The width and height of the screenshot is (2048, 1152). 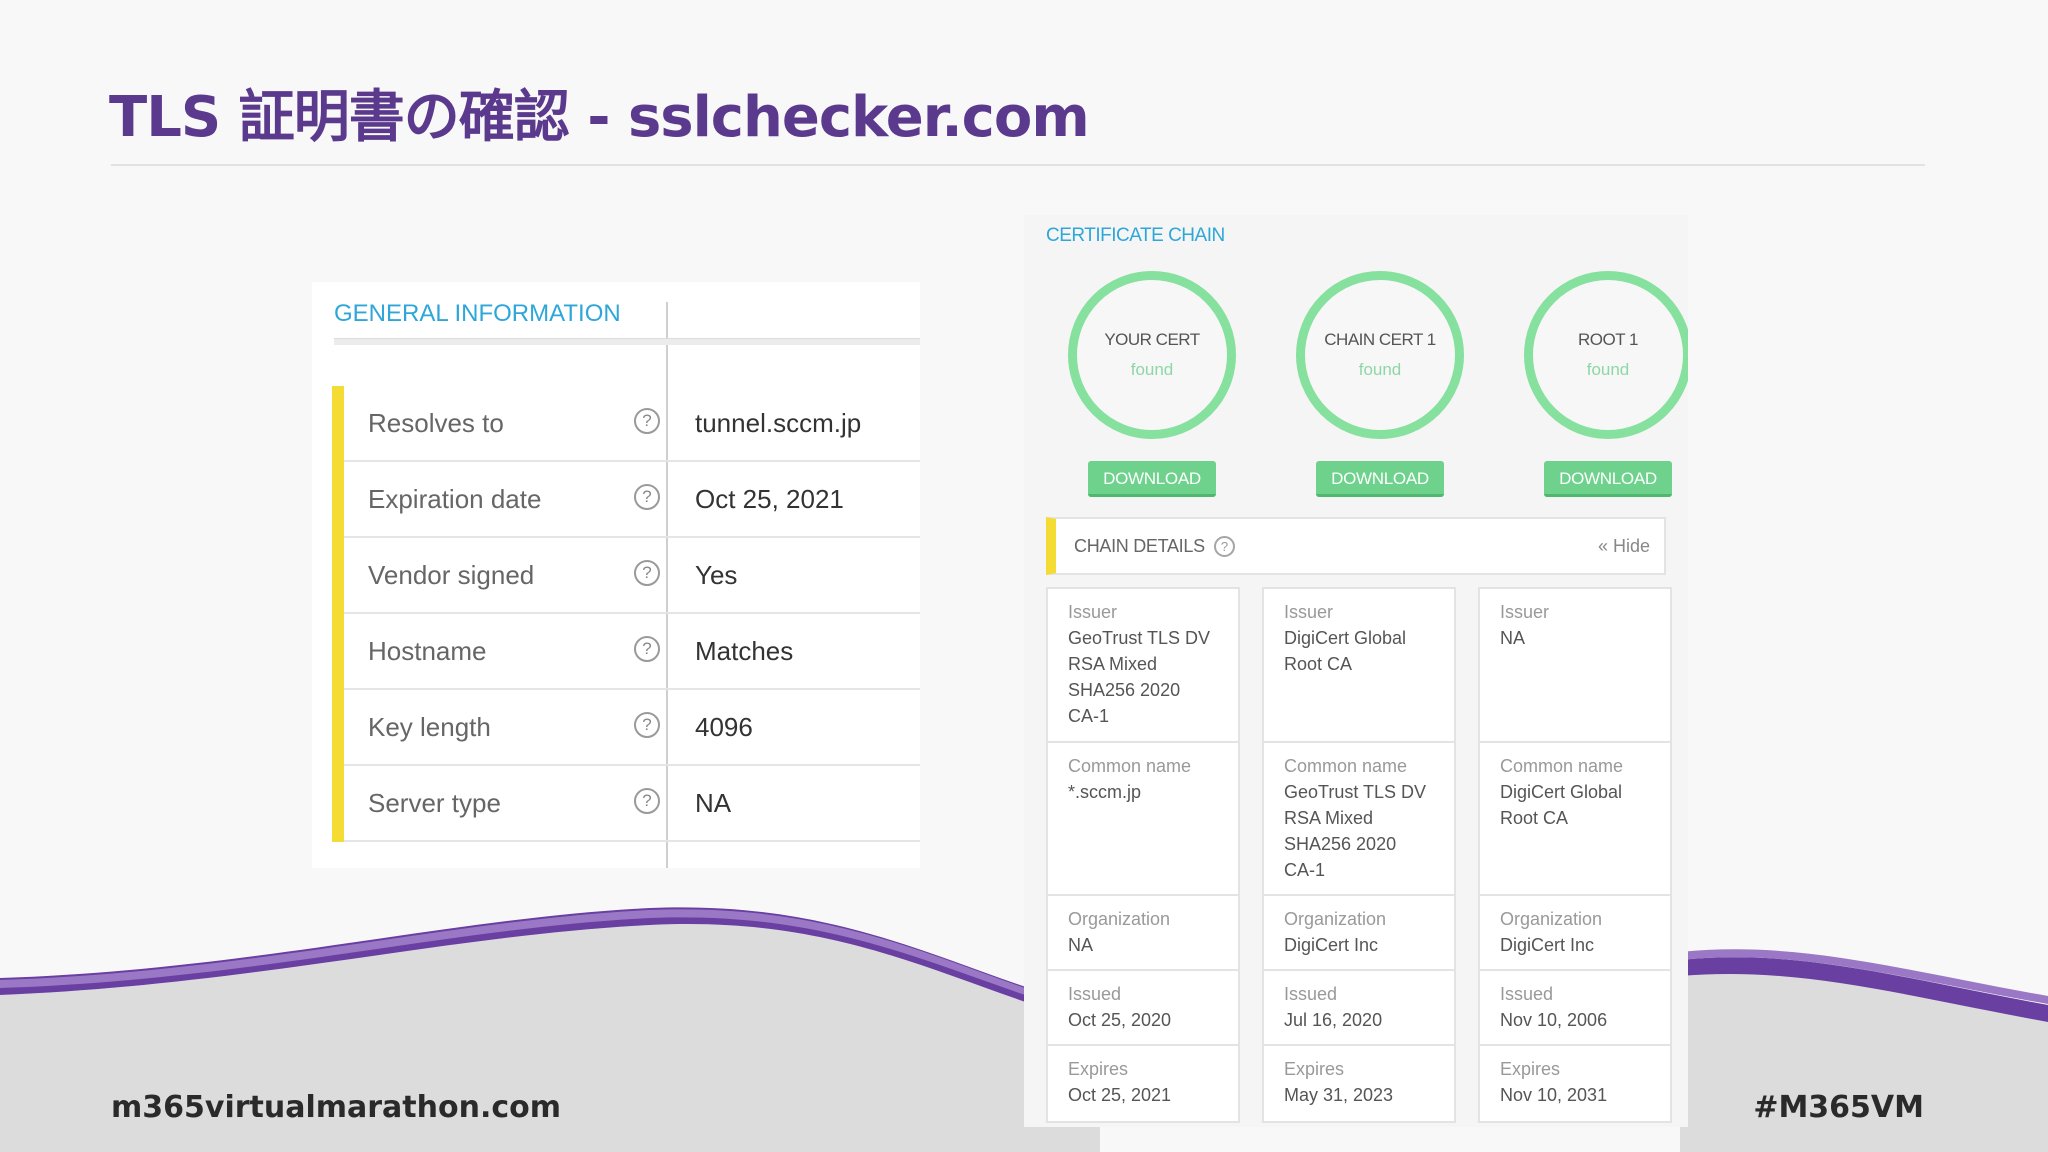 I want to click on info-label: Resolves to, so click(x=436, y=423).